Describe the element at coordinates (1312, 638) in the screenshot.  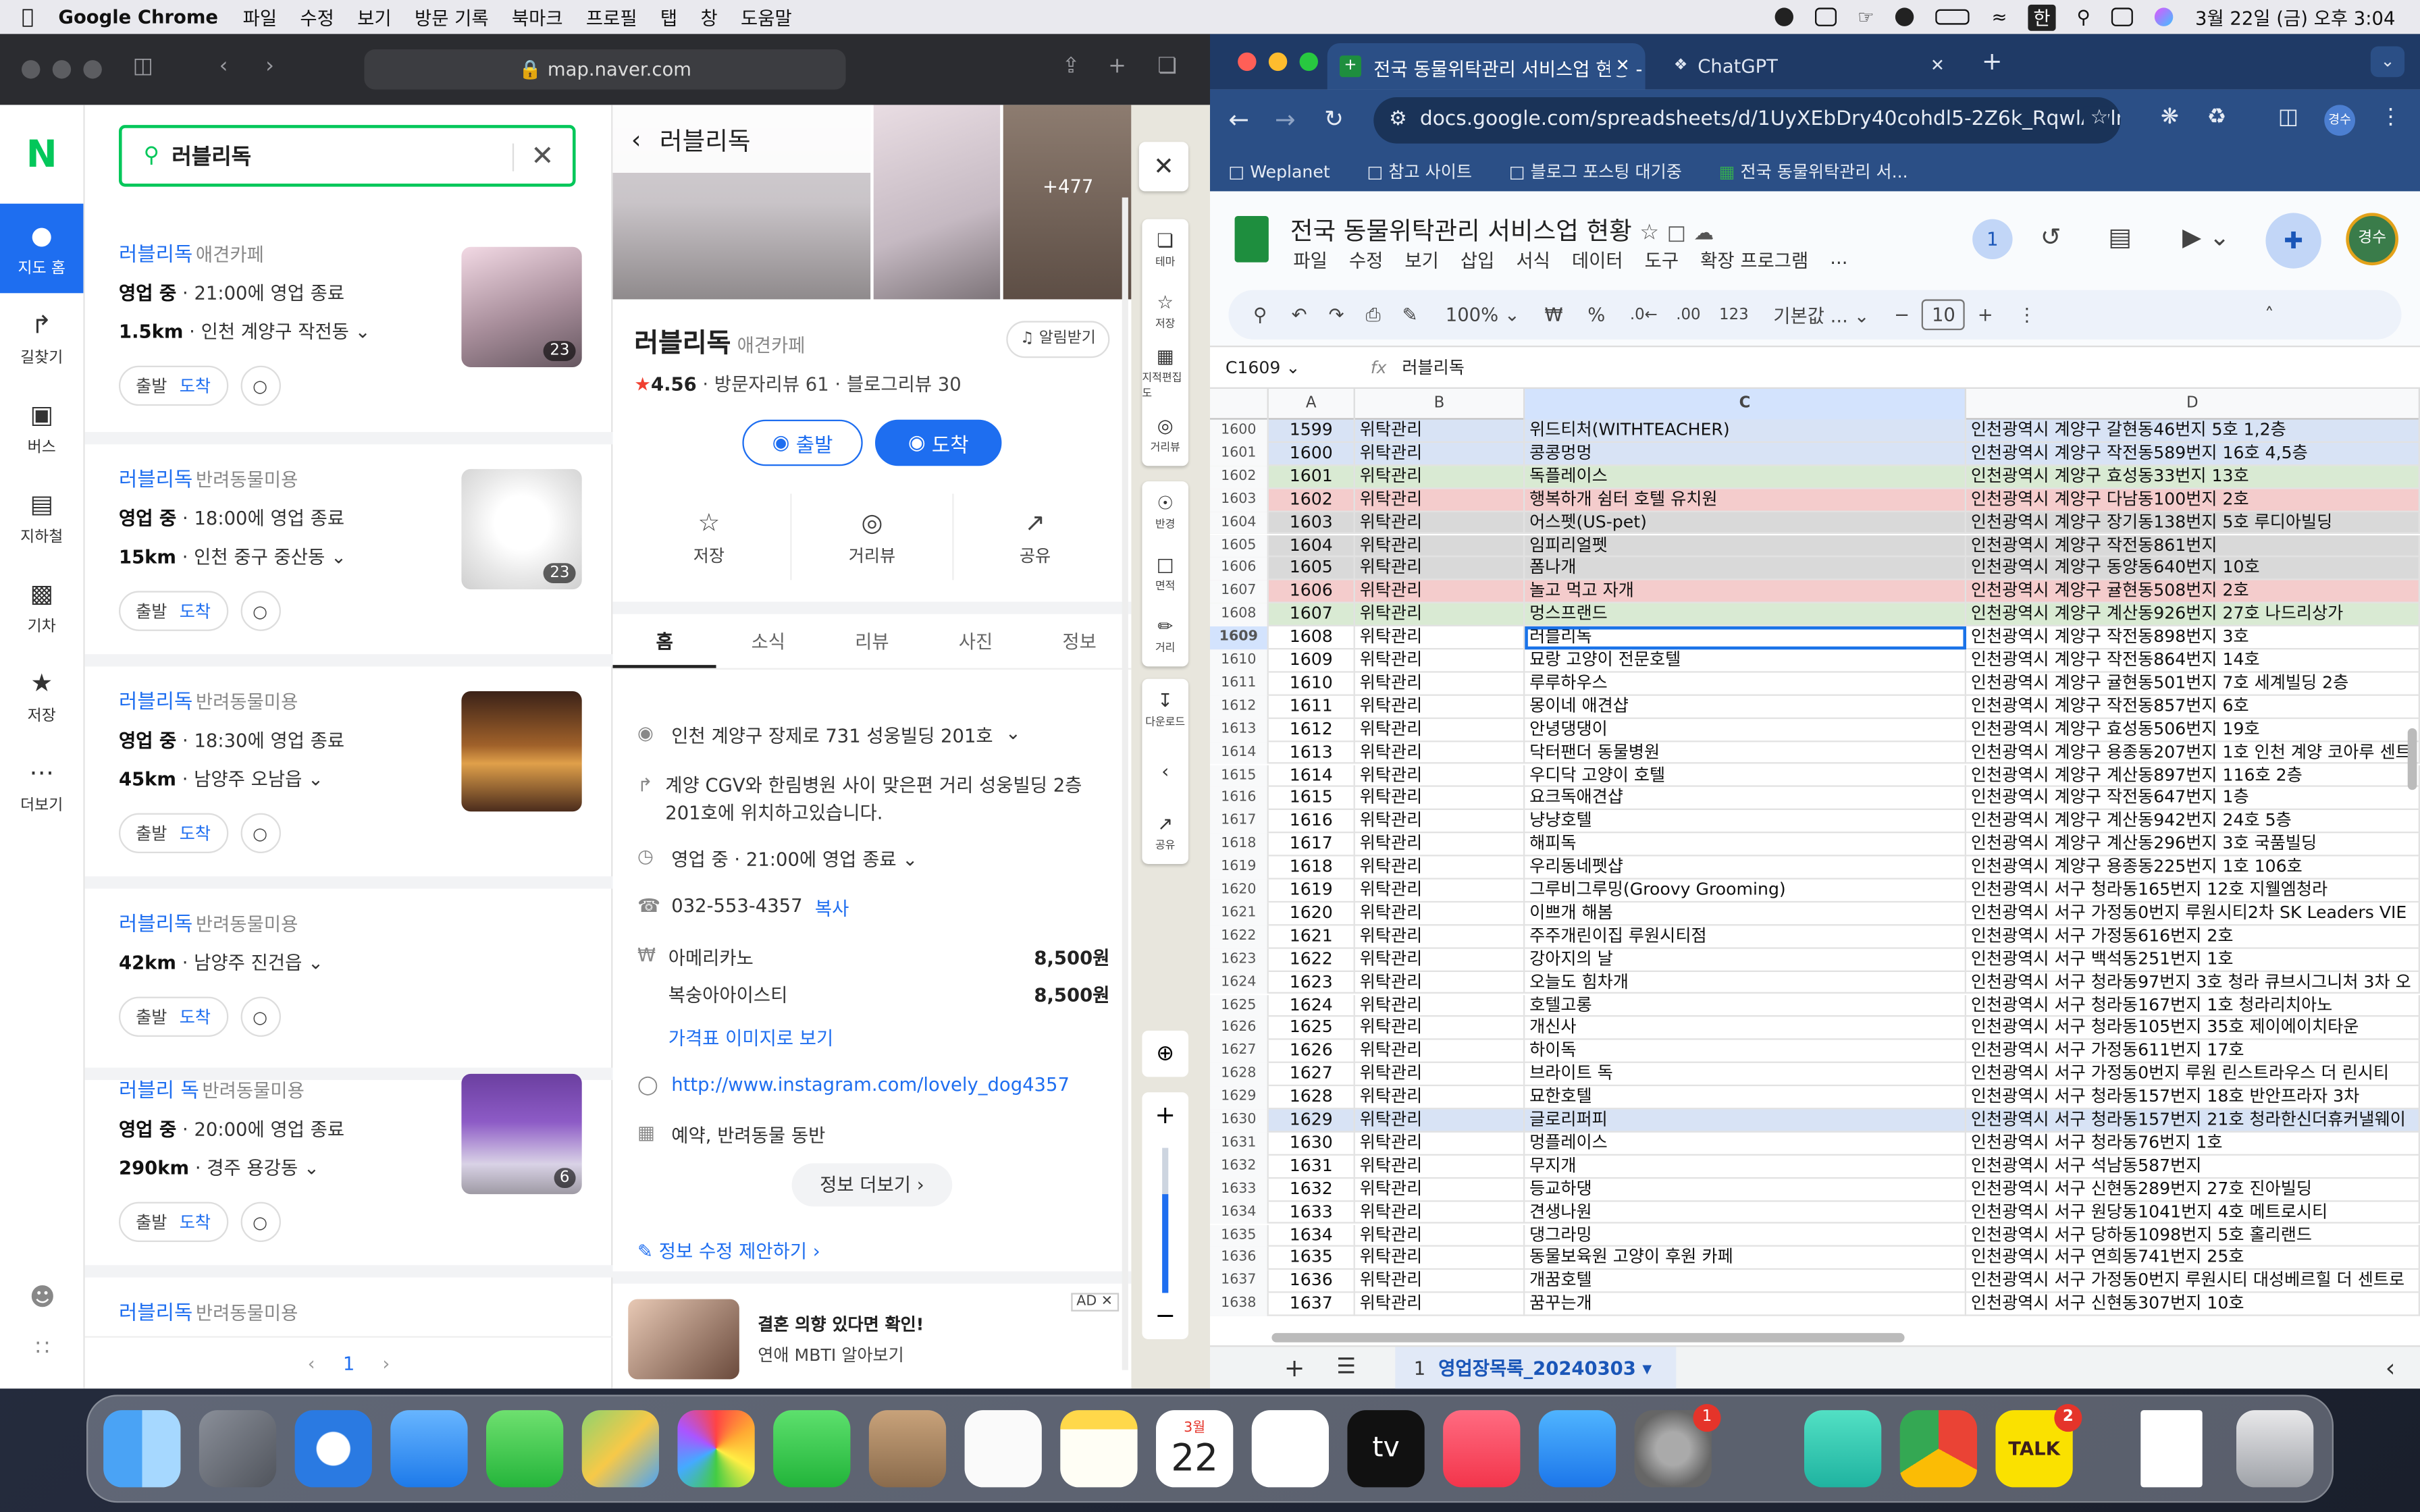
I see `cell-a: 1608` at that location.